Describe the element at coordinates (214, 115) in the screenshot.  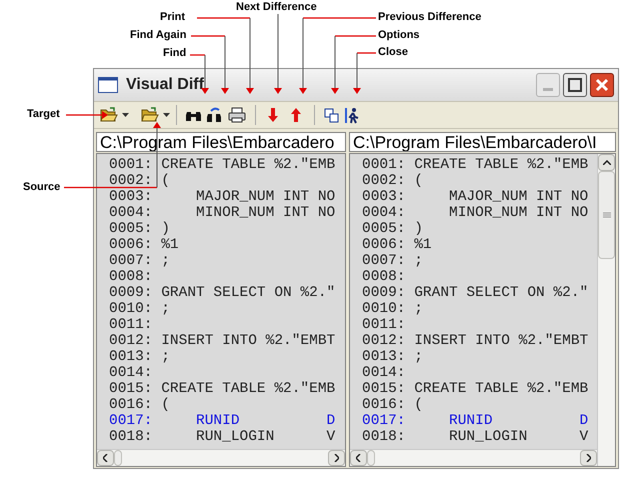
I see `binoculars-icon` at that location.